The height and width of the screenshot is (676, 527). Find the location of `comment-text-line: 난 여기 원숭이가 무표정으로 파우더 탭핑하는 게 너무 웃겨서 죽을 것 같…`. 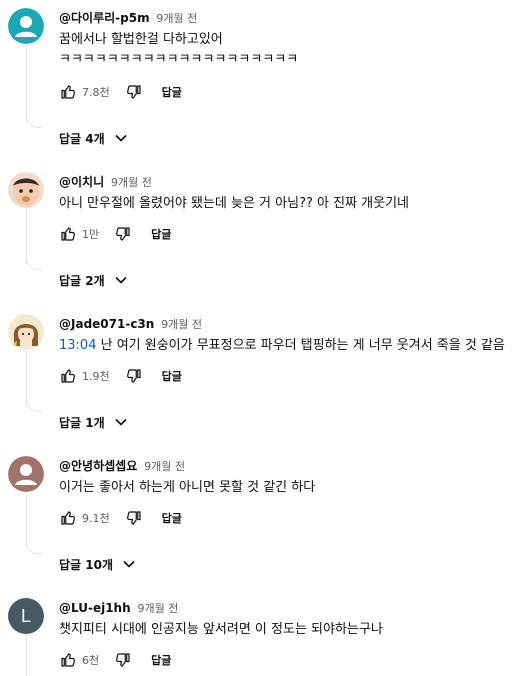

comment-text-line: 난 여기 원숭이가 무표정으로 파우더 탭핑하는 게 너무 웃겨서 죽을 것 같… is located at coordinates (302, 345).